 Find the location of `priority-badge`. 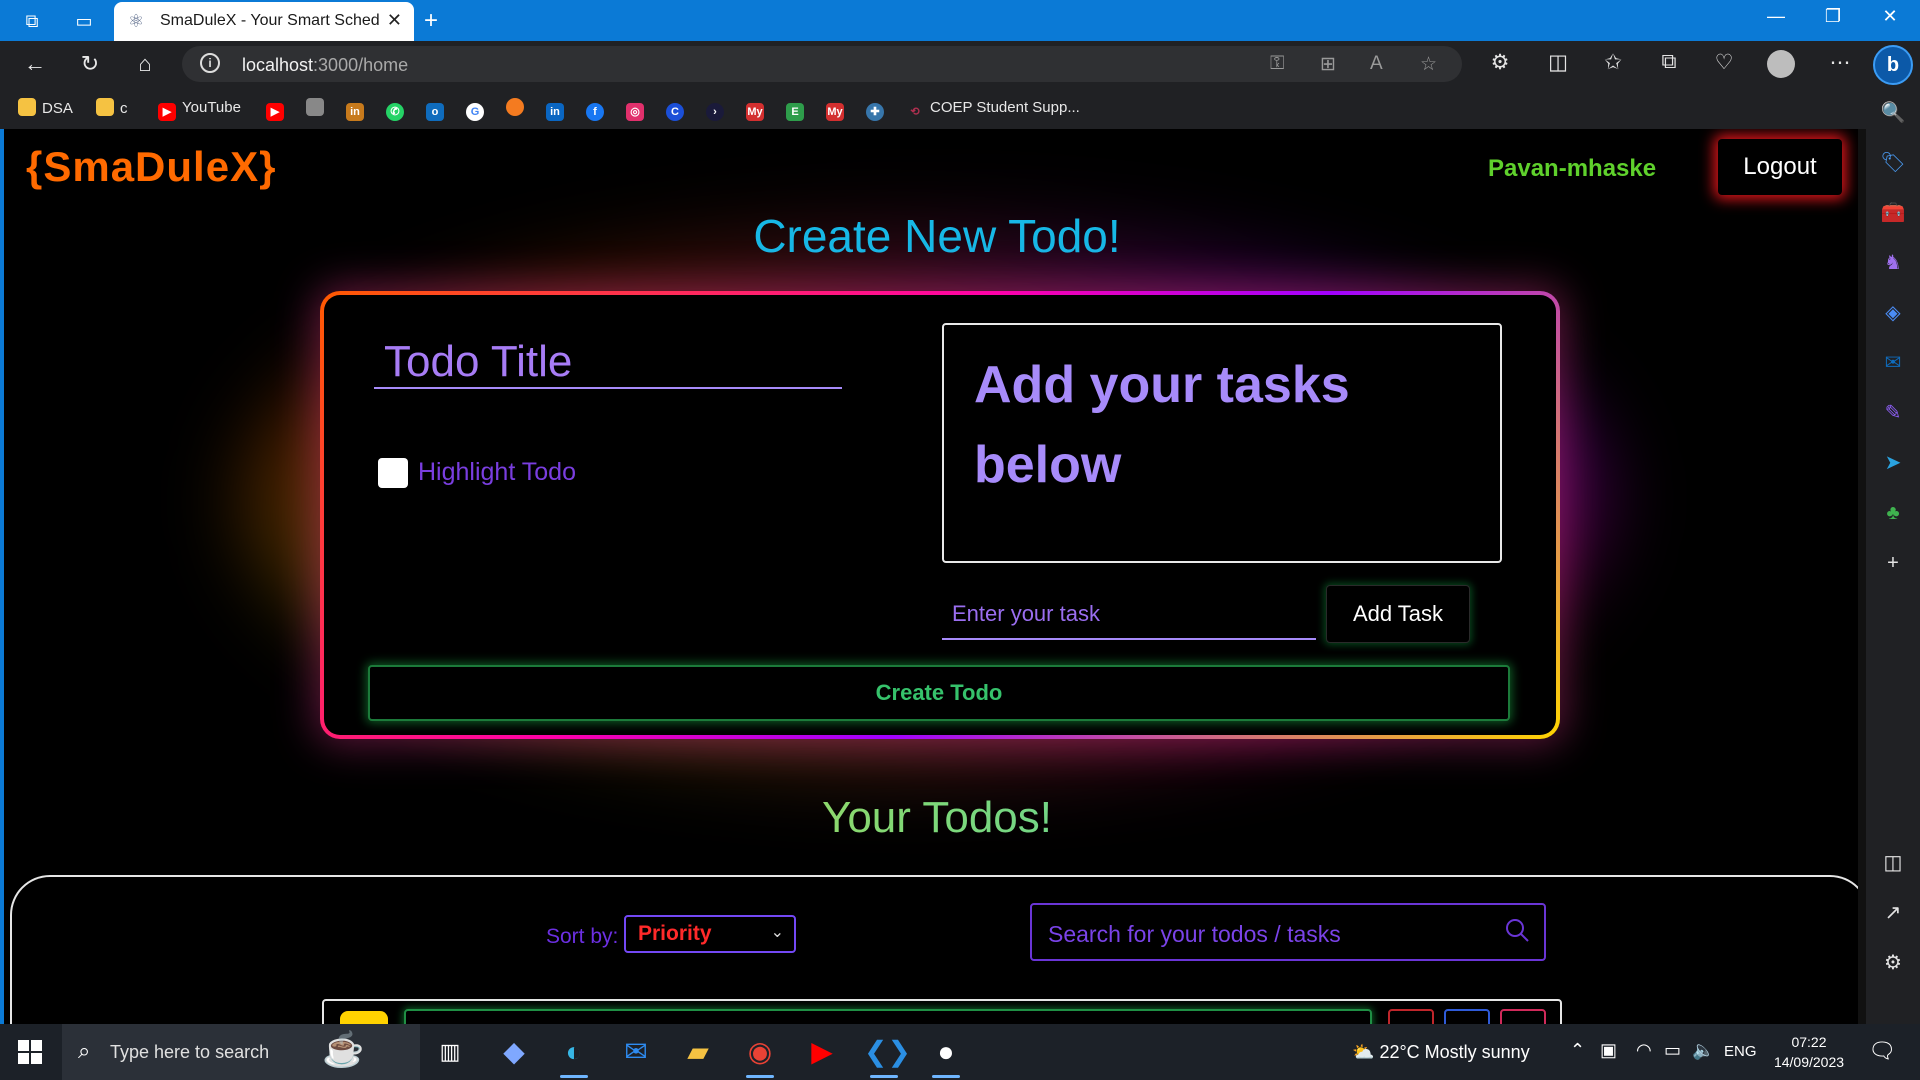

priority-badge is located at coordinates (364, 1017).